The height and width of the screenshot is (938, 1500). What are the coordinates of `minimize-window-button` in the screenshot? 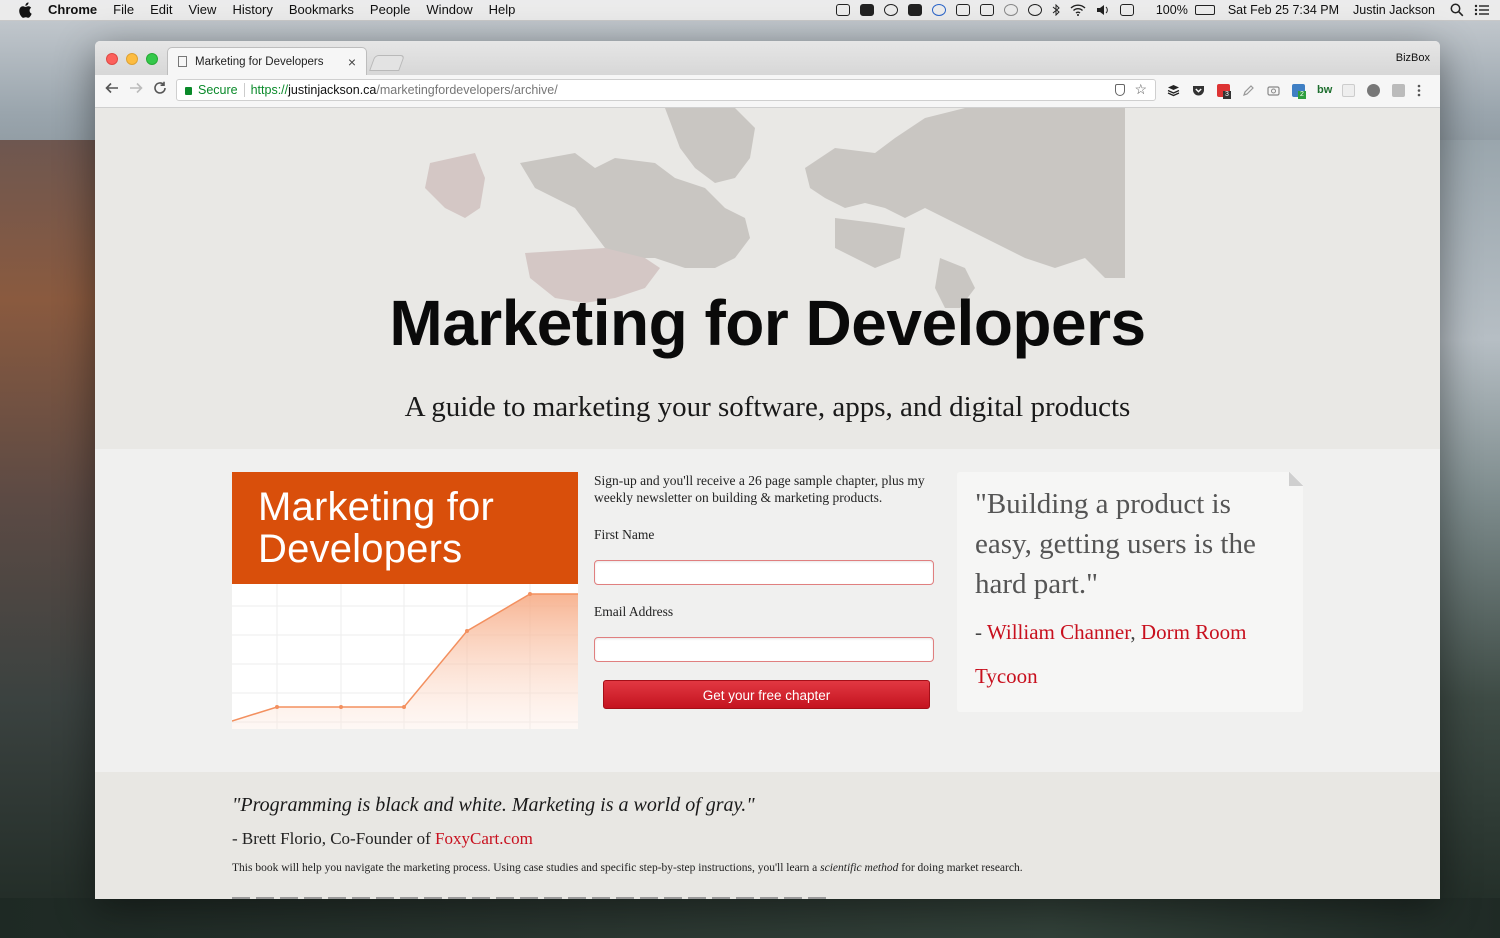 It's located at (132, 59).